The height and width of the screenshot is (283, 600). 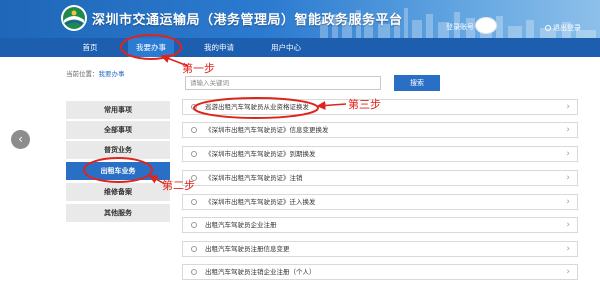 I want to click on chevron-left-icon: ‹, so click(x=20, y=139).